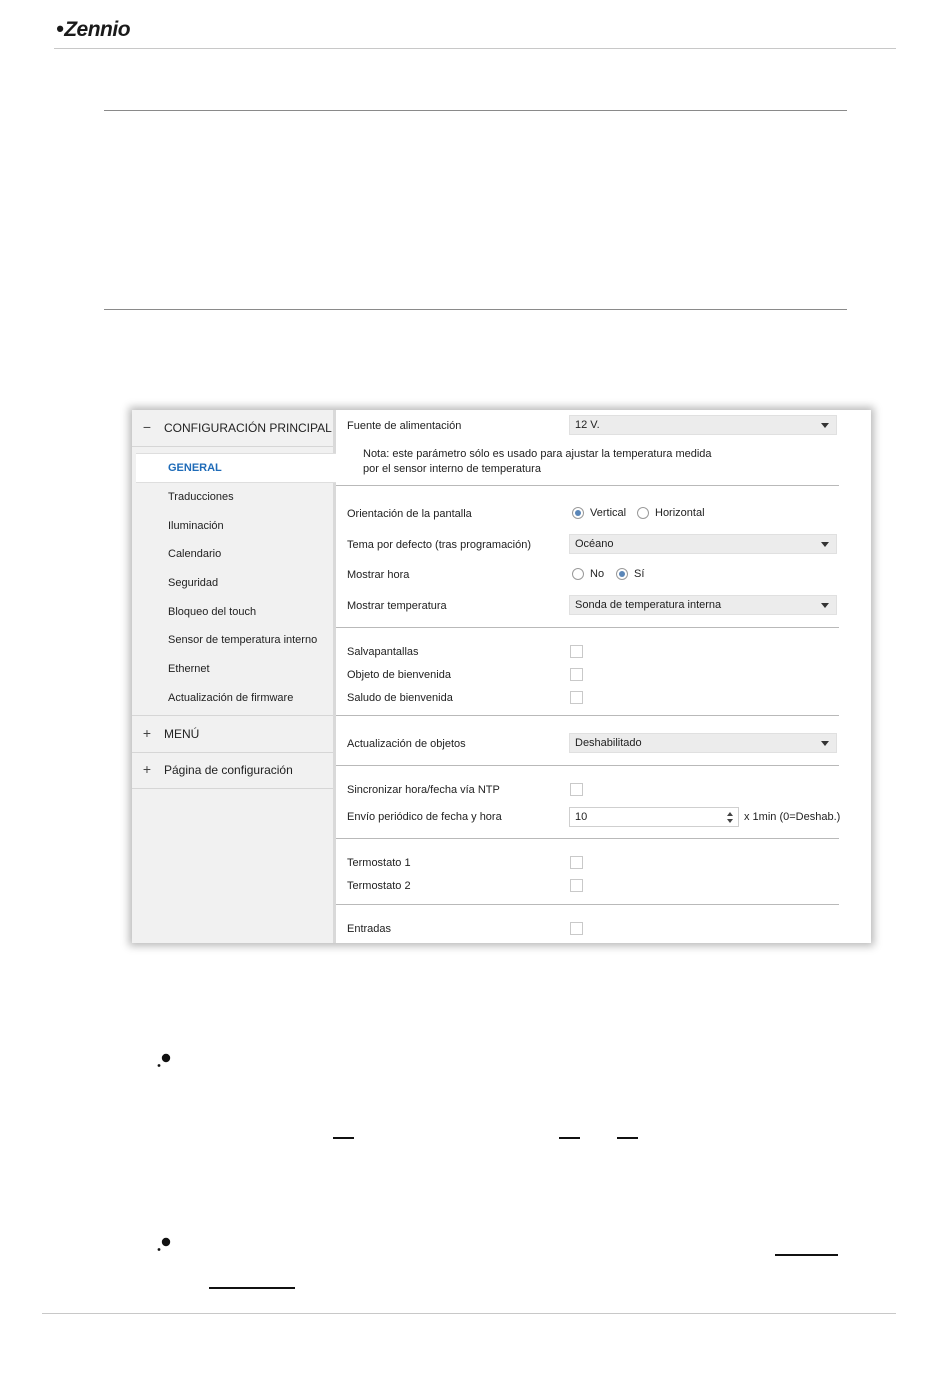 The height and width of the screenshot is (1378, 950). What do you see at coordinates (236, 468) in the screenshot?
I see `sidebar-item-general: GENERAL` at bounding box center [236, 468].